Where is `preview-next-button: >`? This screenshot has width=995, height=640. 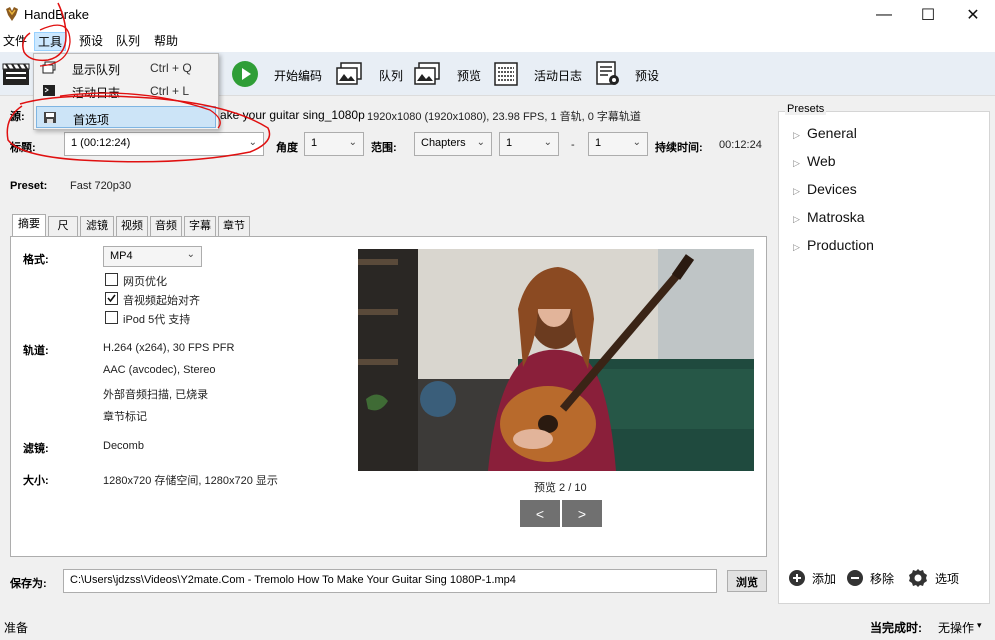
preview-next-button: > is located at coordinates (582, 513).